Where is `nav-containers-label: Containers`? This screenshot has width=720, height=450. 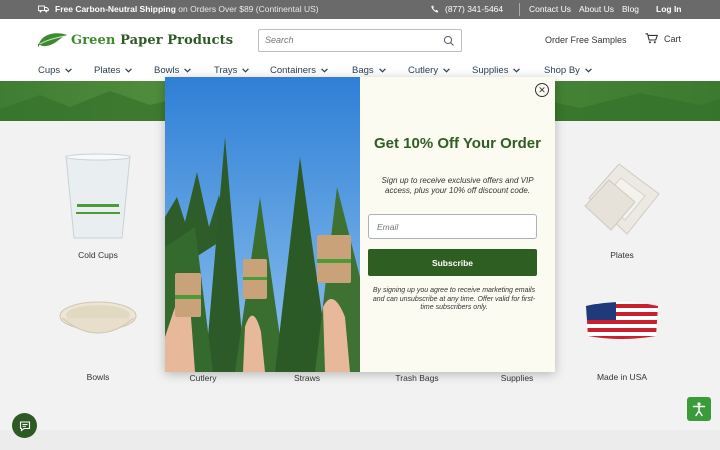
nav-containers-label: Containers is located at coordinates (293, 70).